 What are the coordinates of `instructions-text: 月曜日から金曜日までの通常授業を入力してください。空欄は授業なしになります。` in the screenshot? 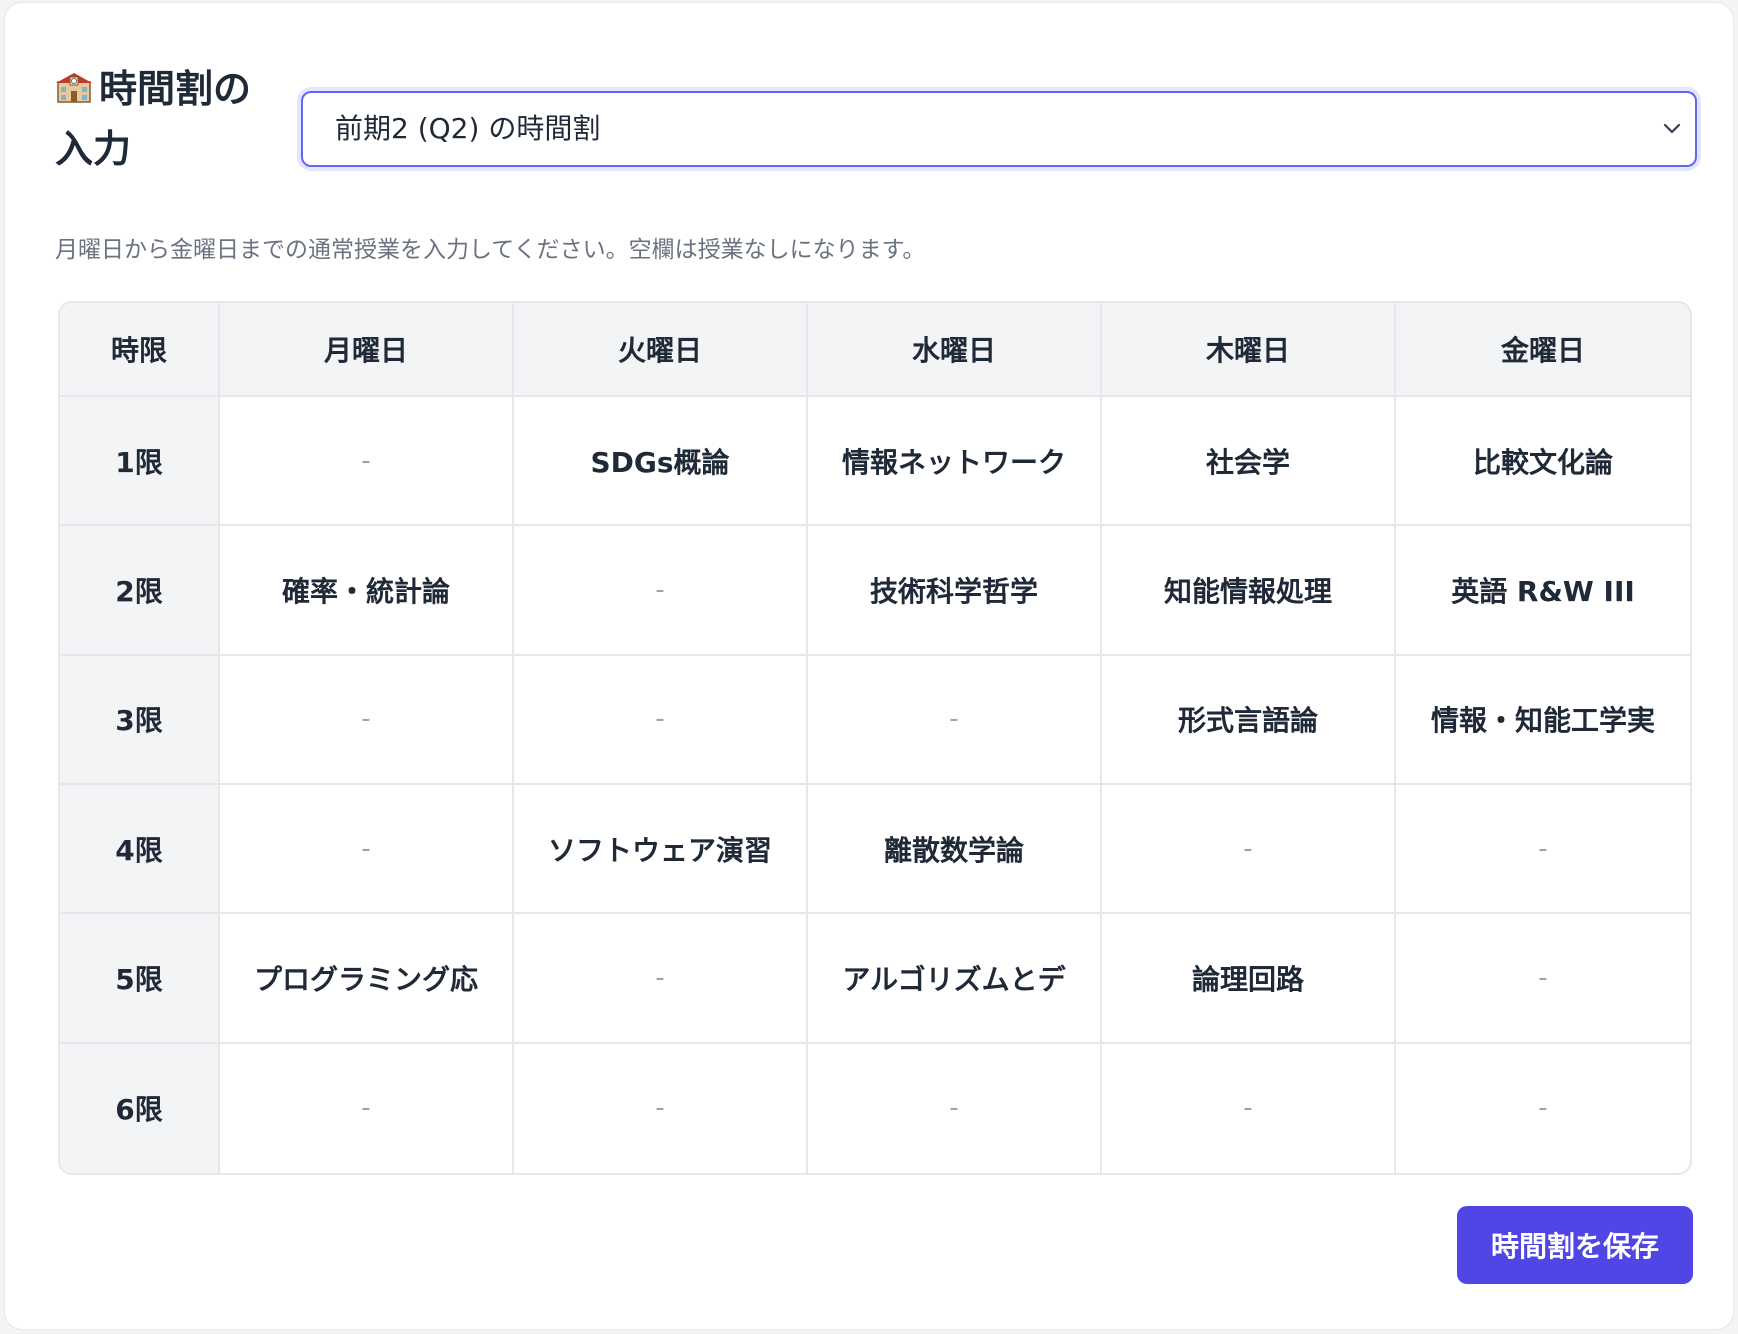 It's located at (490, 250).